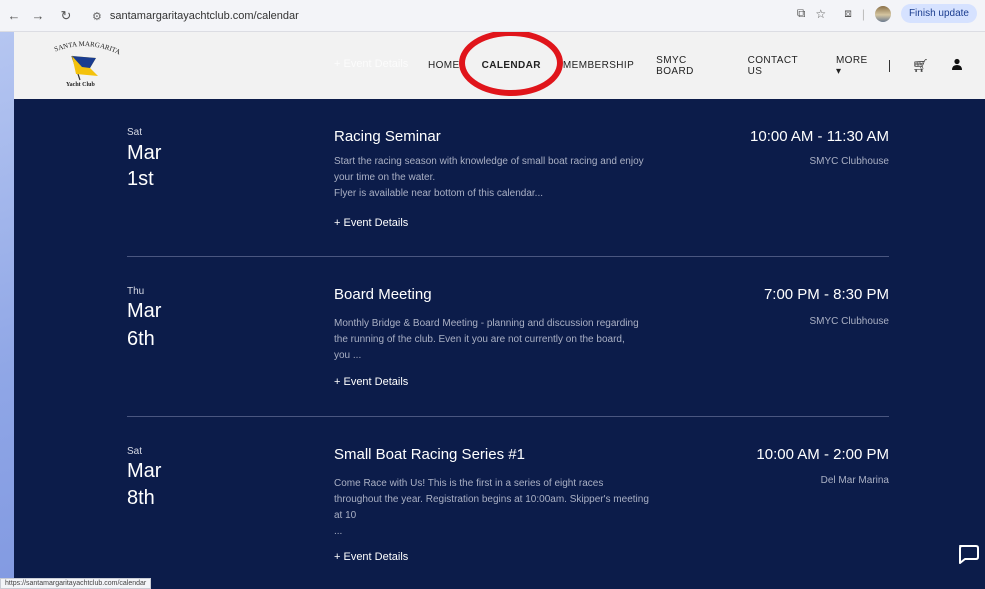  What do you see at coordinates (598, 65) in the screenshot?
I see `nav-membership: MEMBERSHIP` at bounding box center [598, 65].